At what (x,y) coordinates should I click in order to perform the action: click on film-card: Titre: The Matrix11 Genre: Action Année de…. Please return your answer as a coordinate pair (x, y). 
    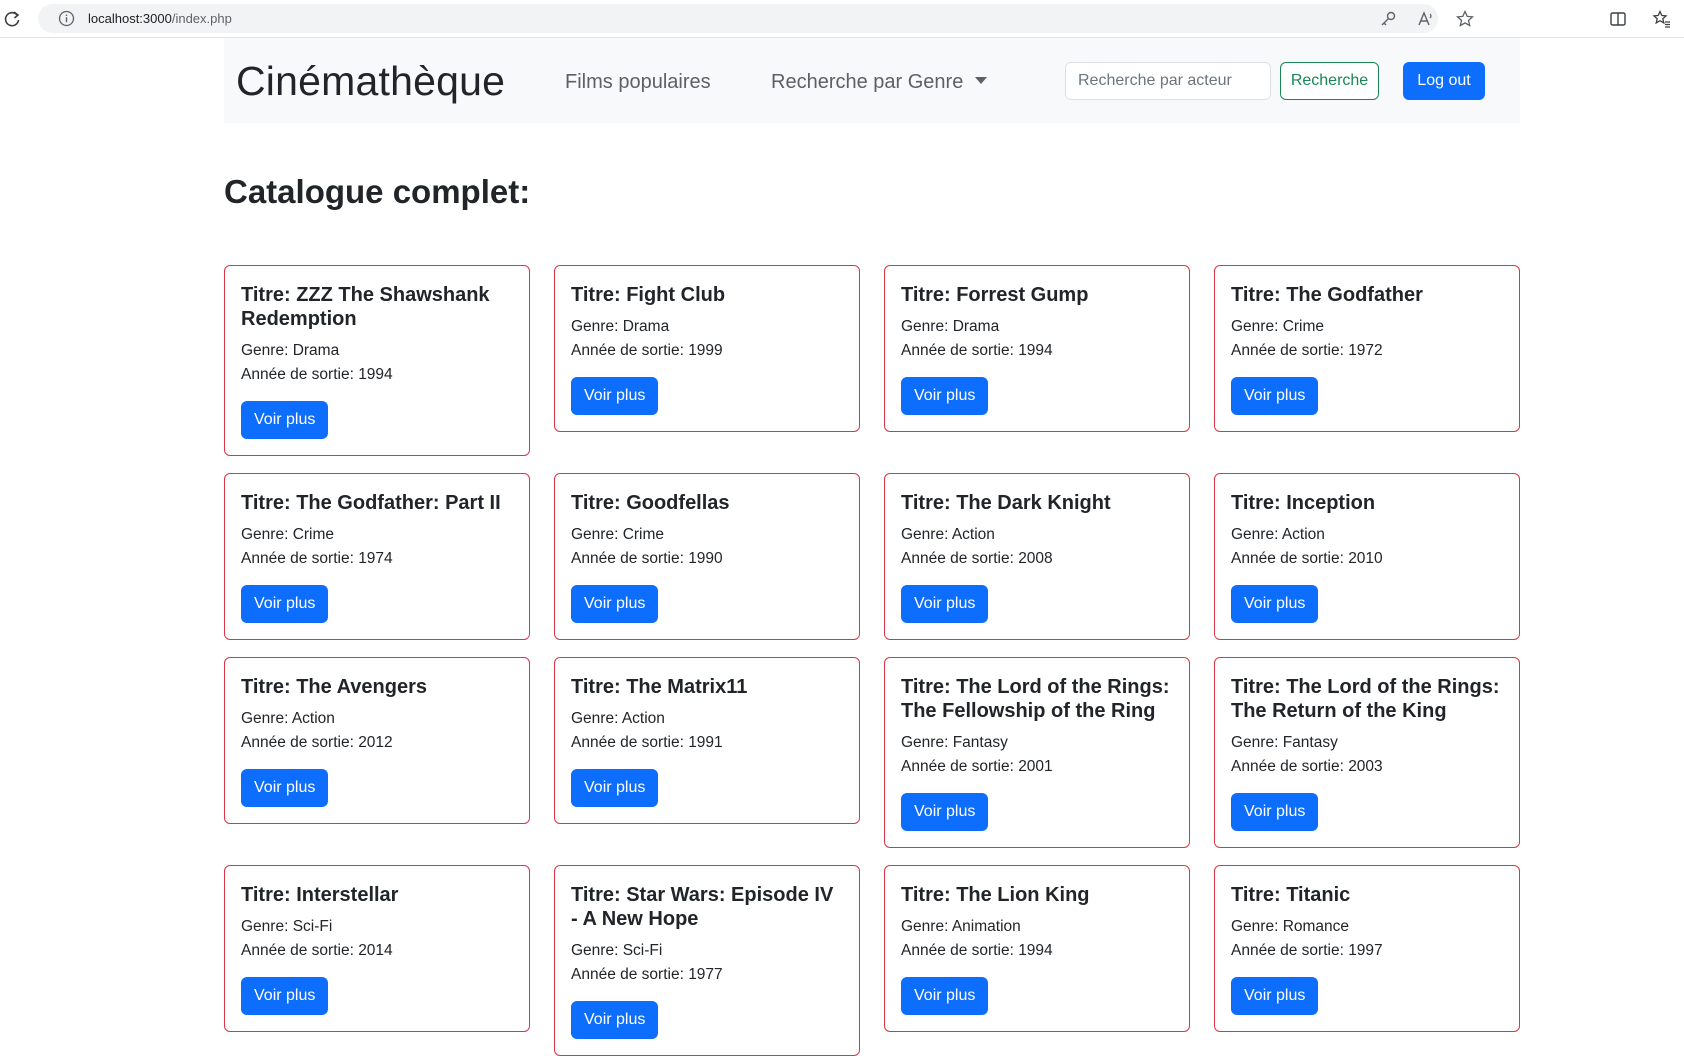
    Looking at the image, I should click on (707, 740).